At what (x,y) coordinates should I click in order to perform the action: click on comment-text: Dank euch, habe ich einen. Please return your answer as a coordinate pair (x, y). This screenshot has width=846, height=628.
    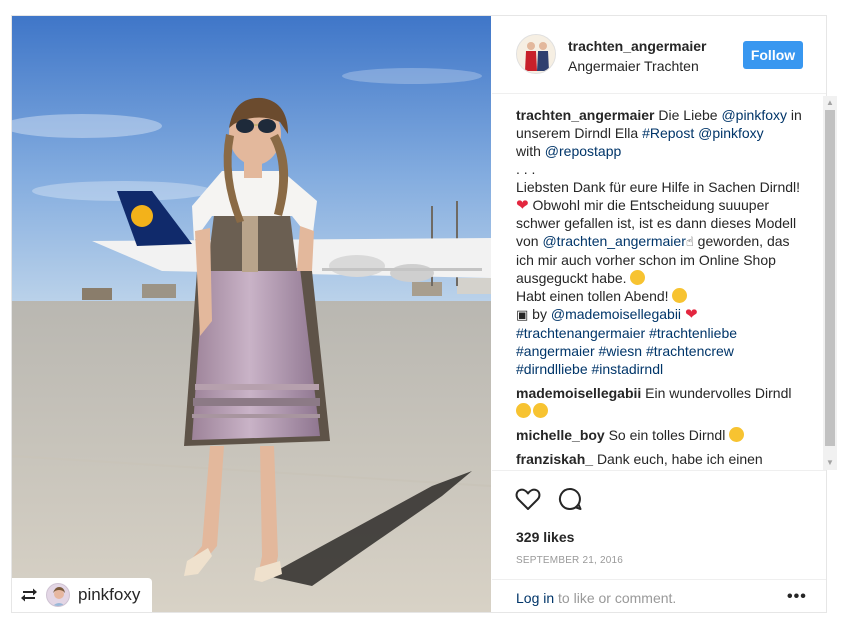
    Looking at the image, I should click on (679, 459).